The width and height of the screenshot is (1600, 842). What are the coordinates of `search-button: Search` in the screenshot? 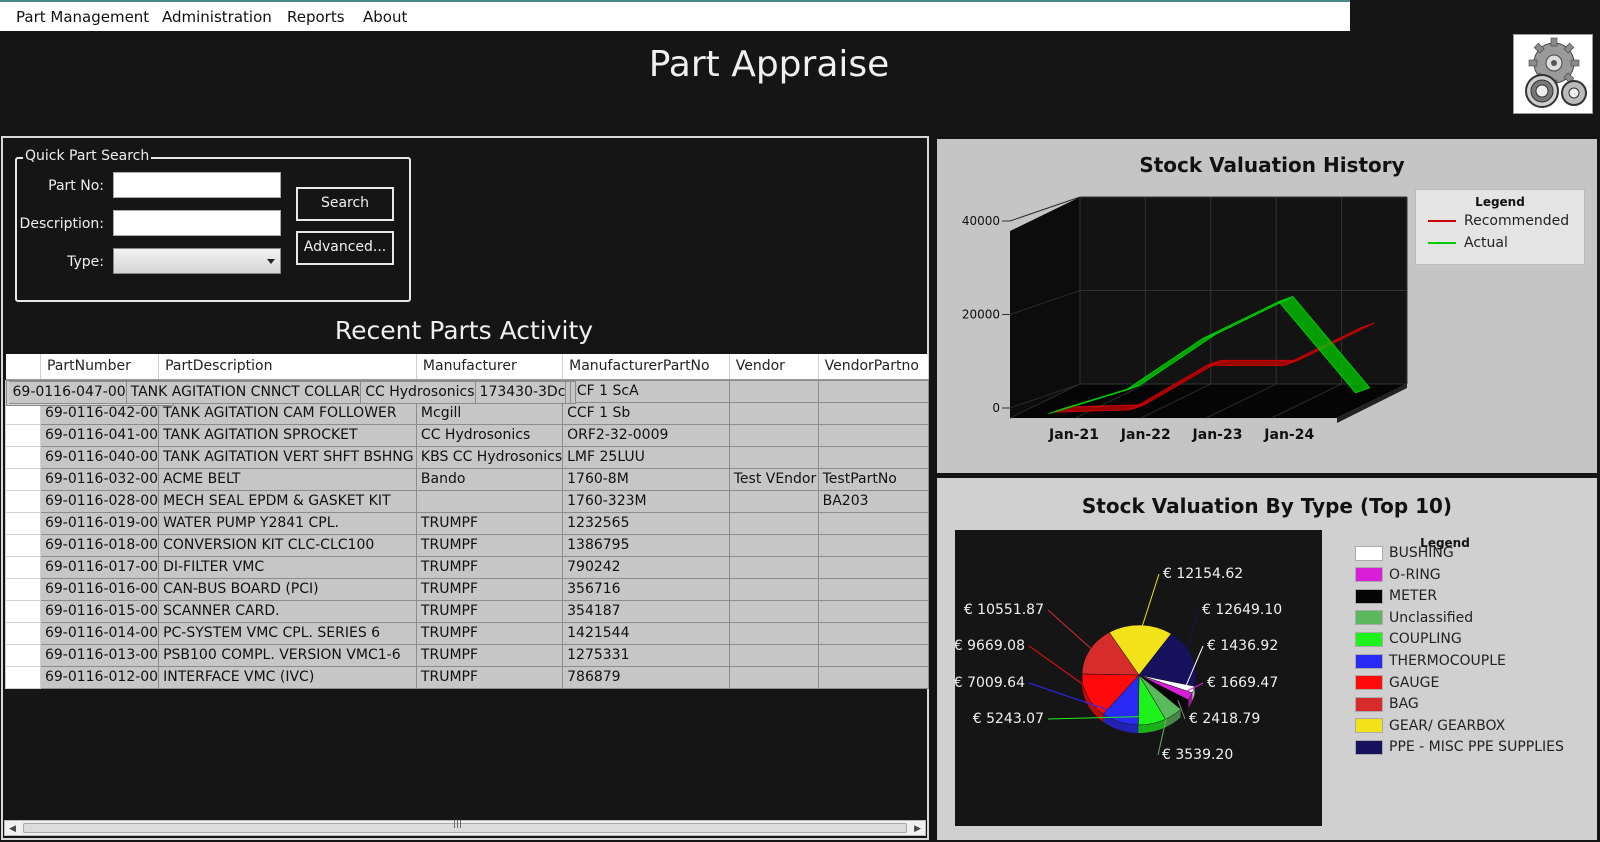 It's located at (345, 204).